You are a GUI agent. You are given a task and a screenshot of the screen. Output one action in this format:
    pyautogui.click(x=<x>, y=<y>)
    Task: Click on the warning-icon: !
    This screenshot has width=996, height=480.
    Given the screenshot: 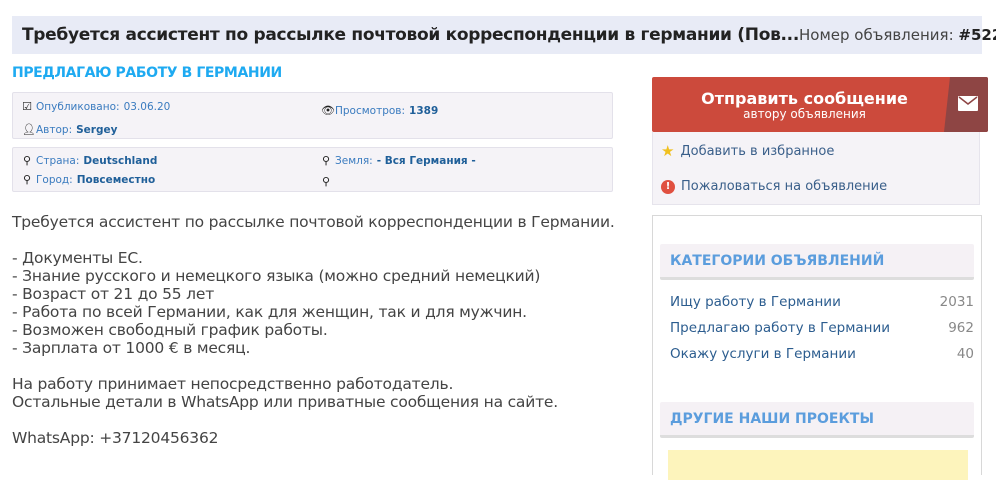 What is the action you would take?
    pyautogui.click(x=668, y=186)
    